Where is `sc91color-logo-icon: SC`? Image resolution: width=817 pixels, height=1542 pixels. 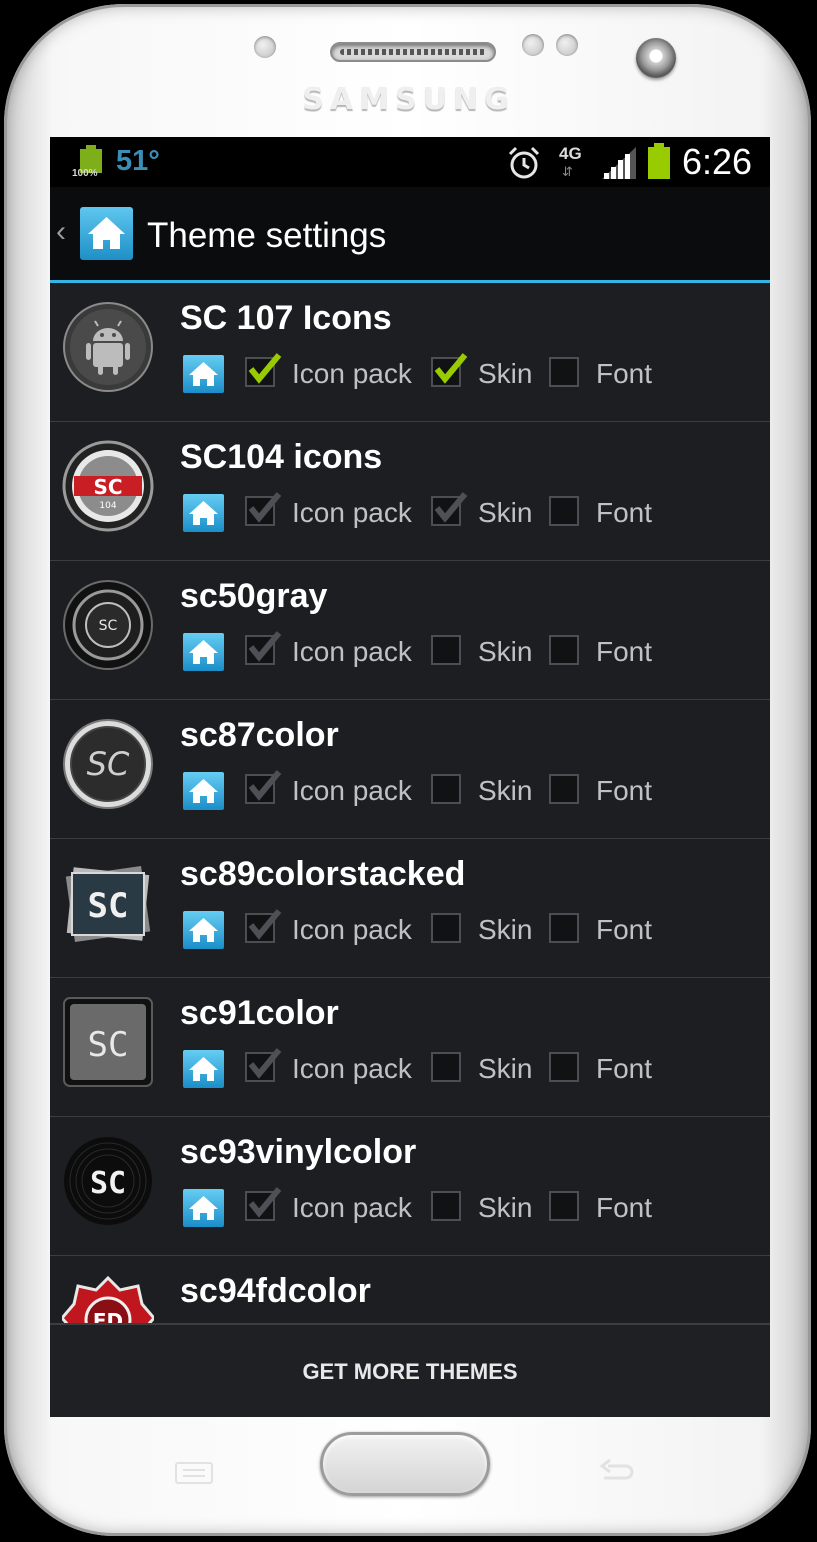
sc91color-logo-icon: SC is located at coordinates (108, 1042).